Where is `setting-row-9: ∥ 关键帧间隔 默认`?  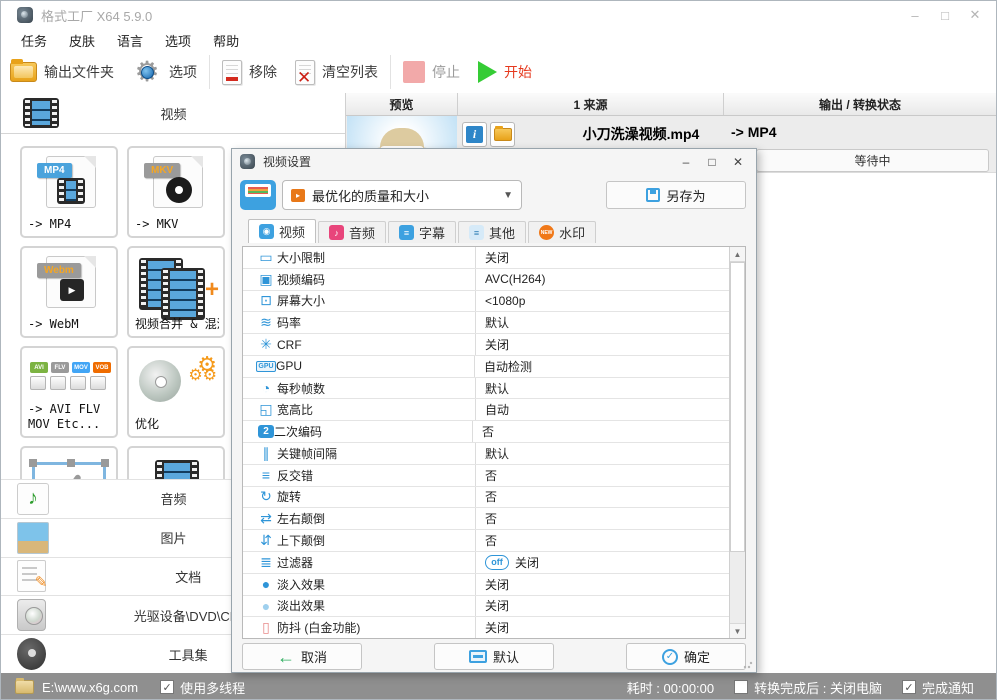 setting-row-9: ∥ 关键帧间隔 默认 is located at coordinates (486, 454).